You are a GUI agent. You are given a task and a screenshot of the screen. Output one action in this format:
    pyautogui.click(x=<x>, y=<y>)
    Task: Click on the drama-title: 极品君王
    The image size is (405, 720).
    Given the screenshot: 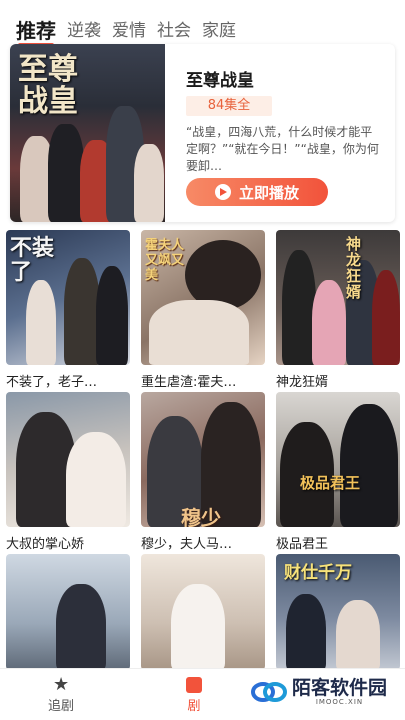 What is the action you would take?
    pyautogui.click(x=302, y=544)
    